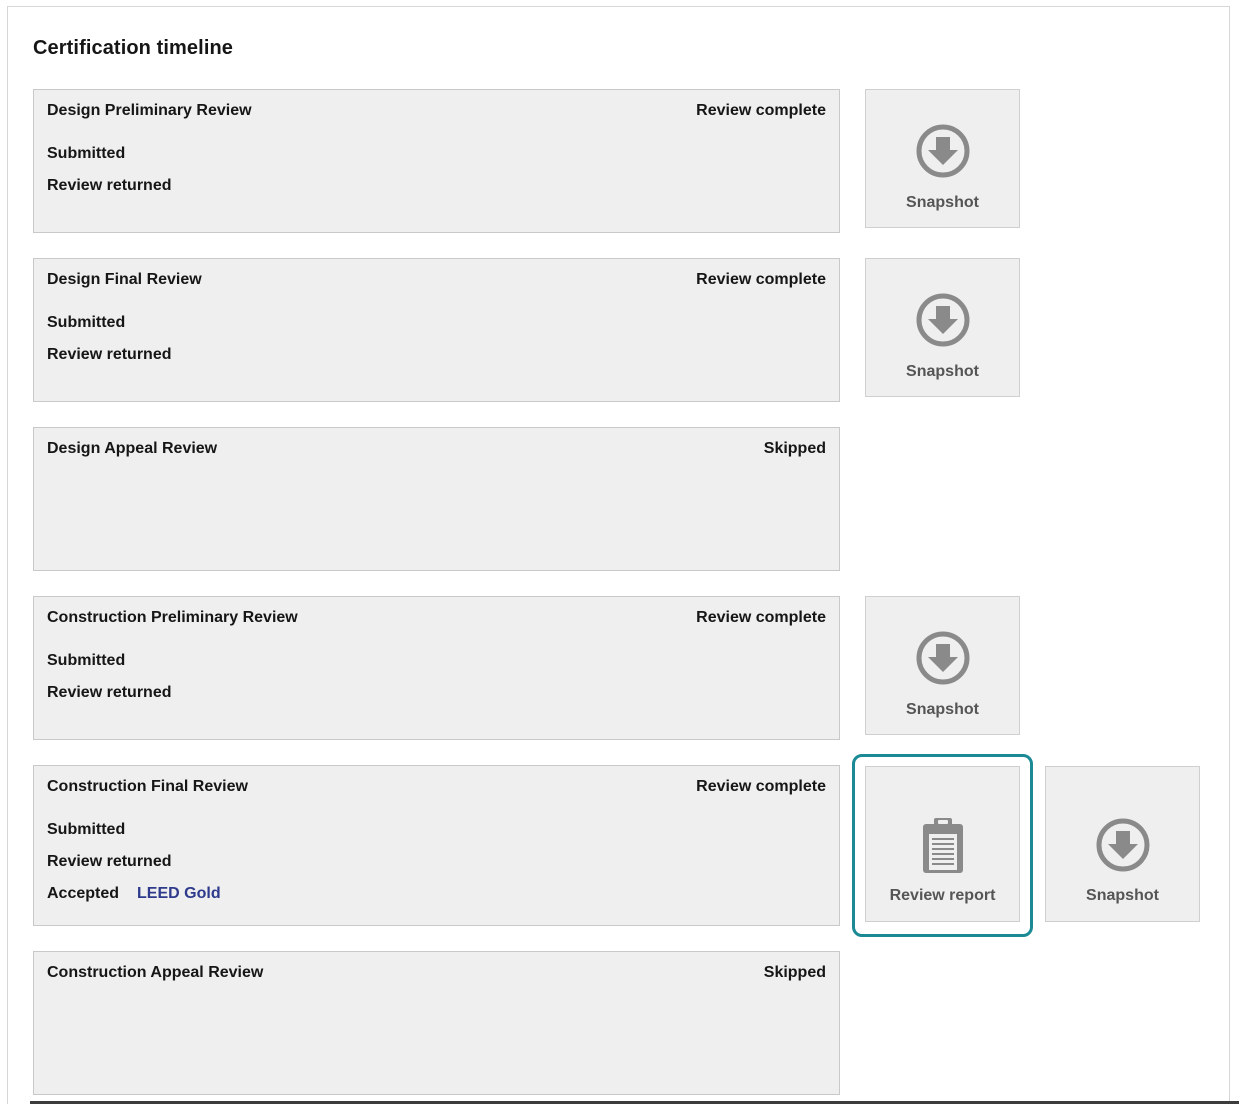 The image size is (1239, 1104). Describe the element at coordinates (133, 48) in the screenshot. I see `page-title: Certification timeline` at that location.